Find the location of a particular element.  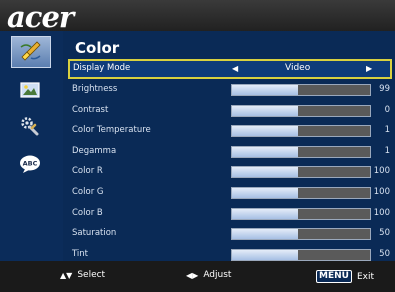

menu-row-value: 0 is located at coordinates (387, 109).